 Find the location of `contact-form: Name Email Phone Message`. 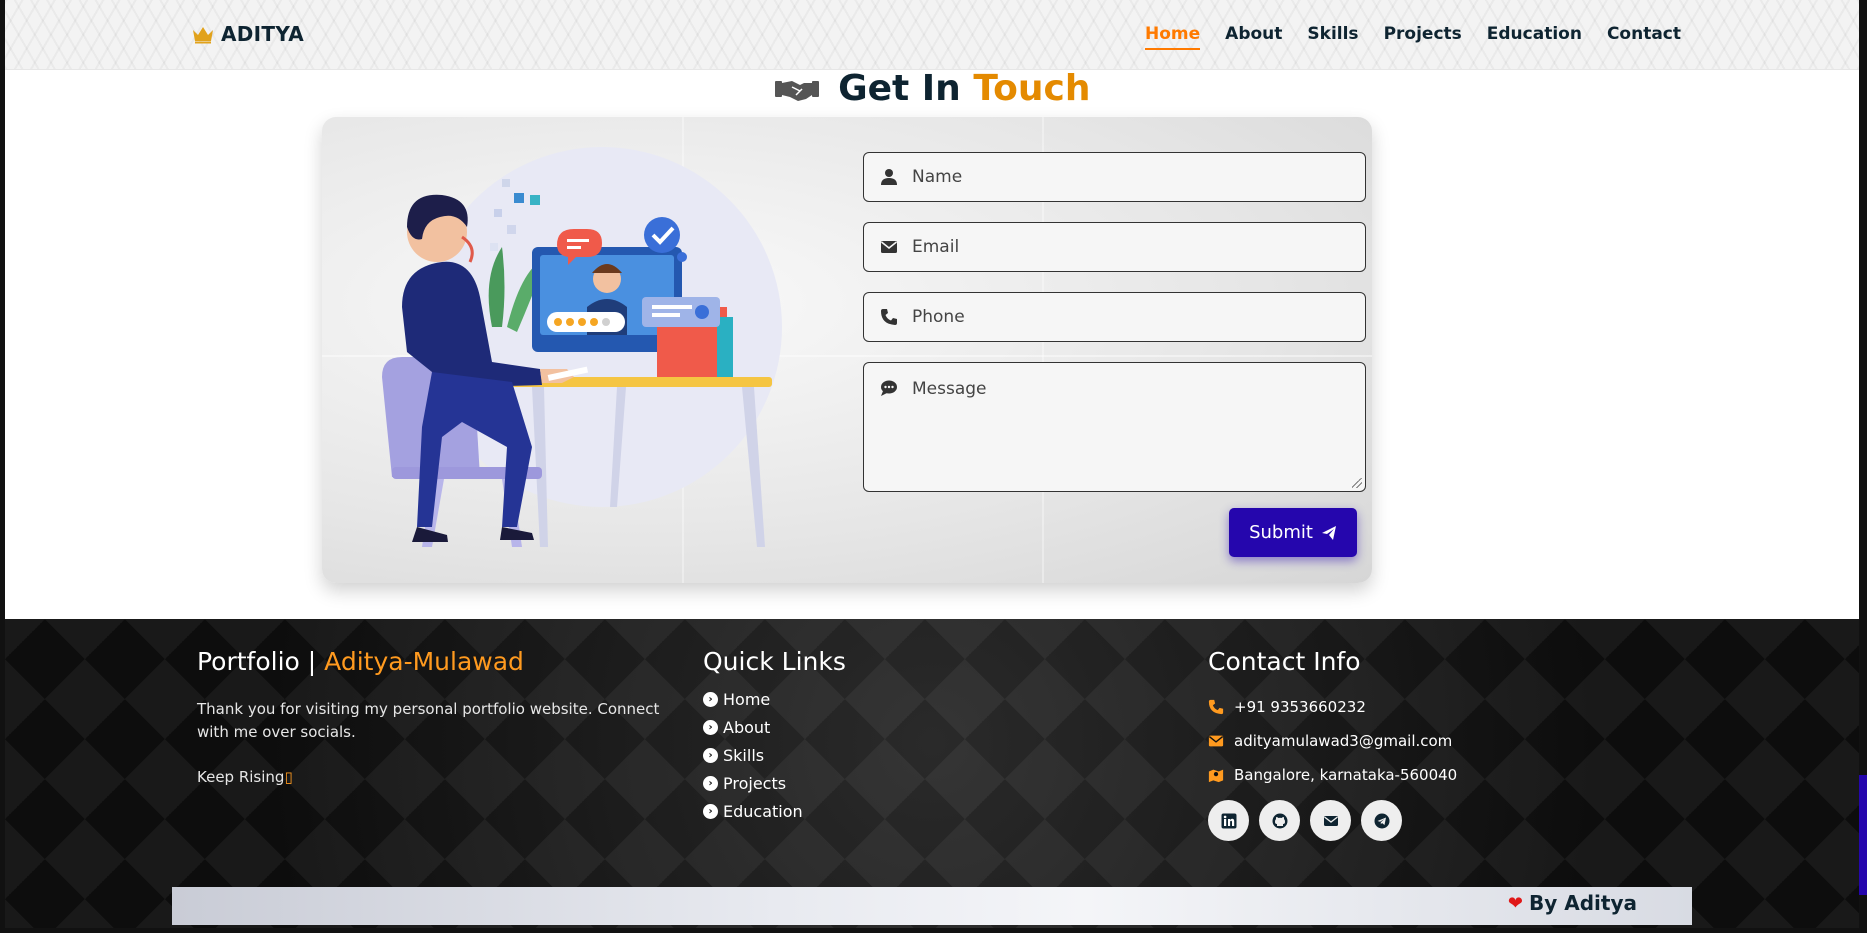

contact-form: Name Email Phone Message is located at coordinates (1114, 332).